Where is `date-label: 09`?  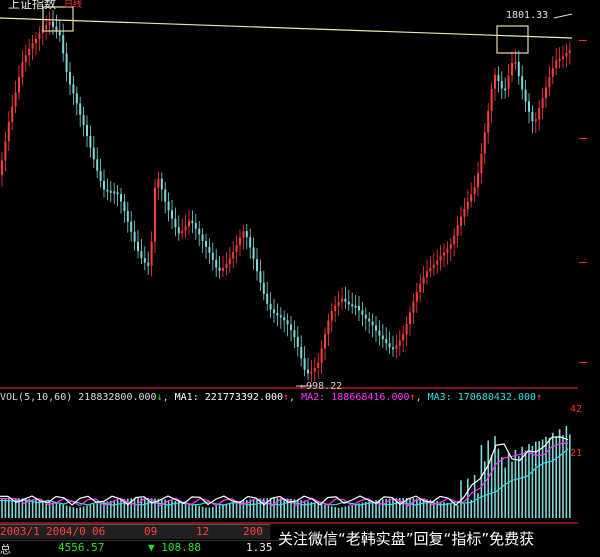
date-label: 09 is located at coordinates (151, 531).